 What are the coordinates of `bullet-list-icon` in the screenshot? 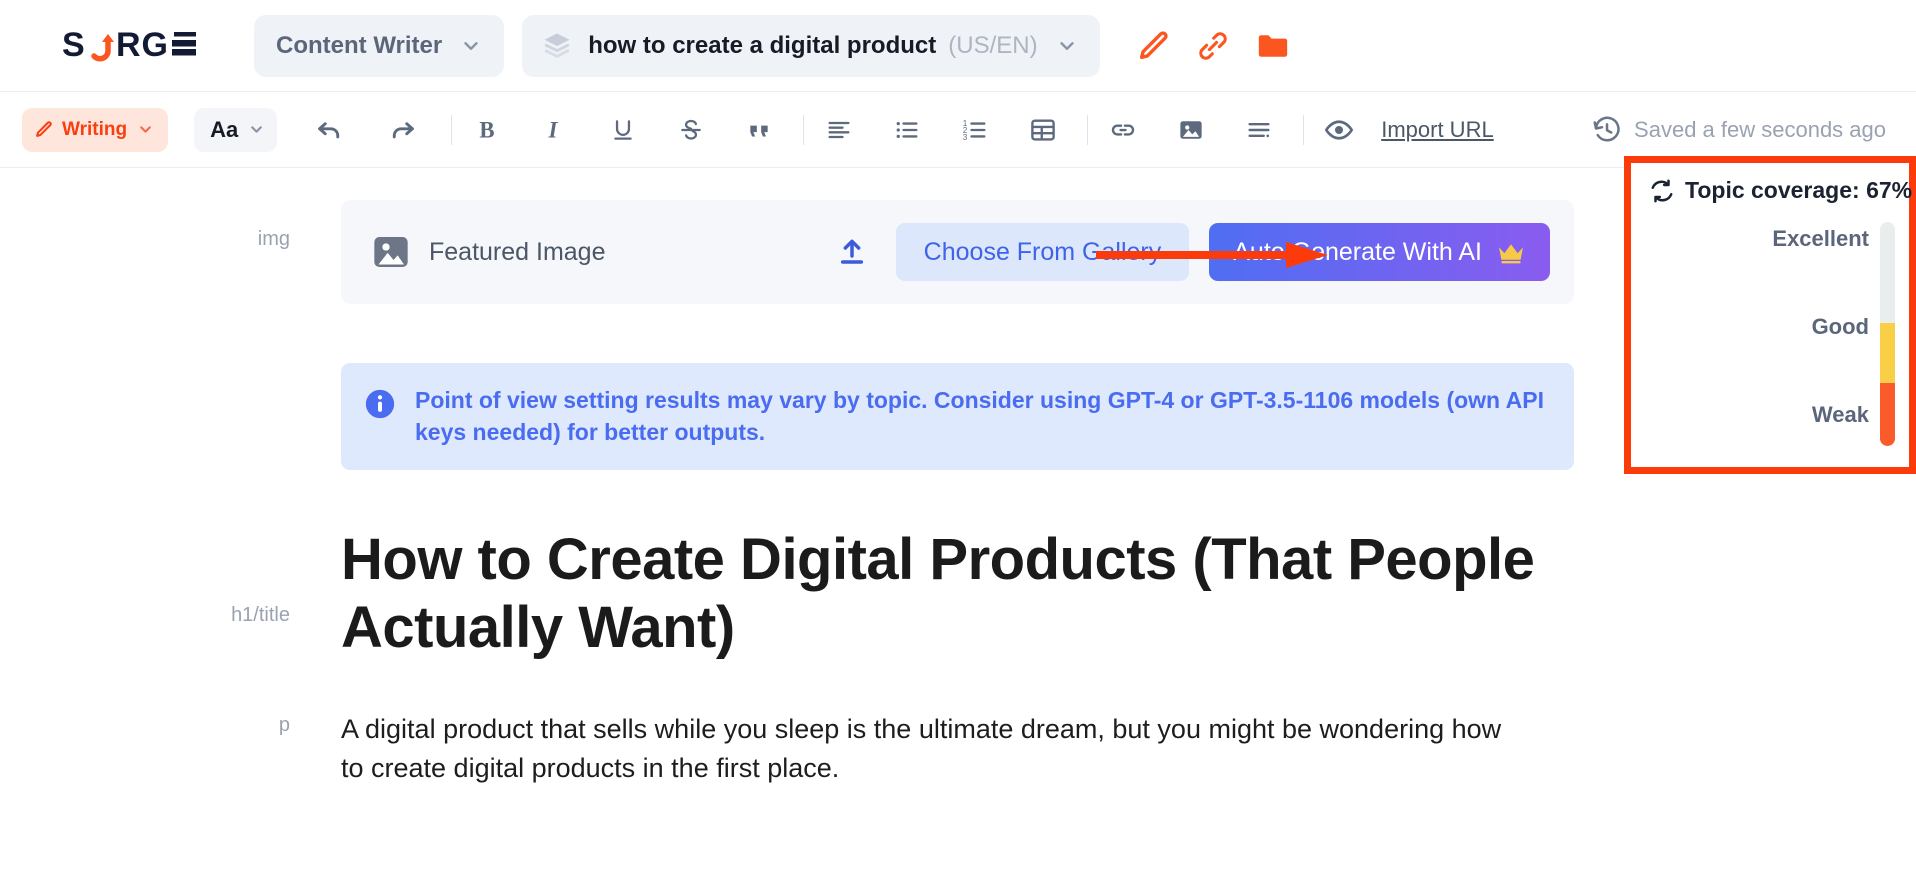 It's located at (907, 129).